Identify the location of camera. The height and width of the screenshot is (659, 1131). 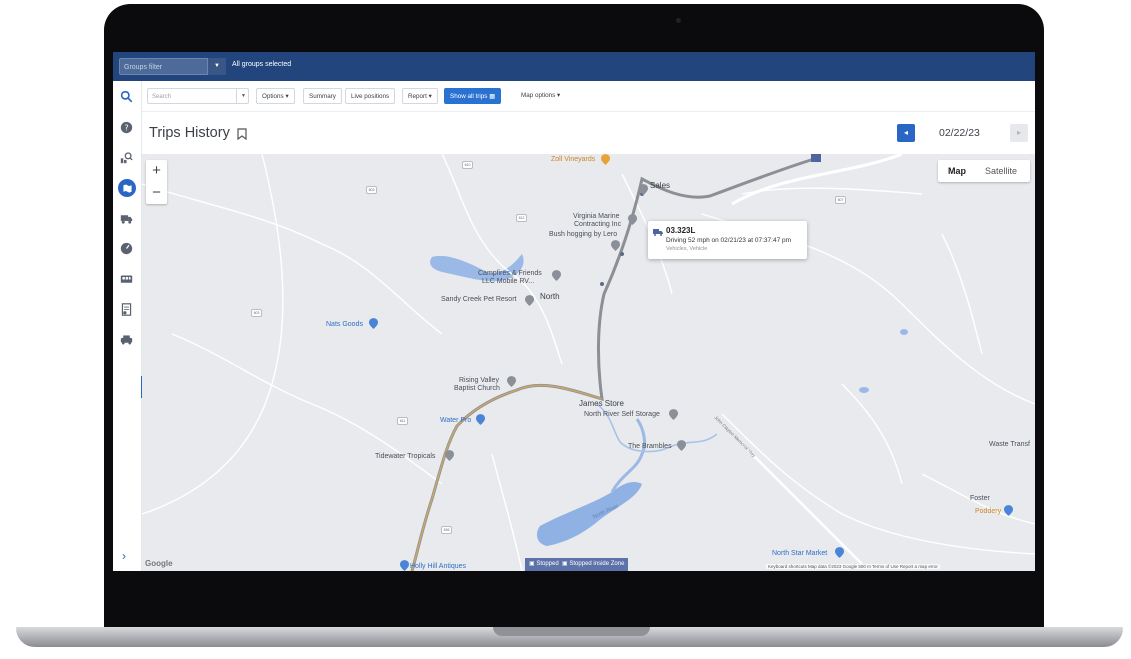
(678, 20).